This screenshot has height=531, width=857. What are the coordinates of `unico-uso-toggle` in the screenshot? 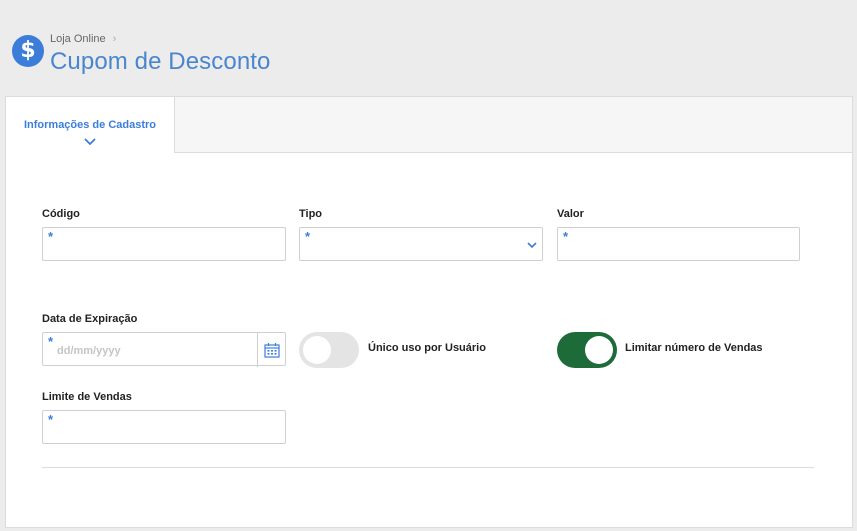 It's located at (329, 350).